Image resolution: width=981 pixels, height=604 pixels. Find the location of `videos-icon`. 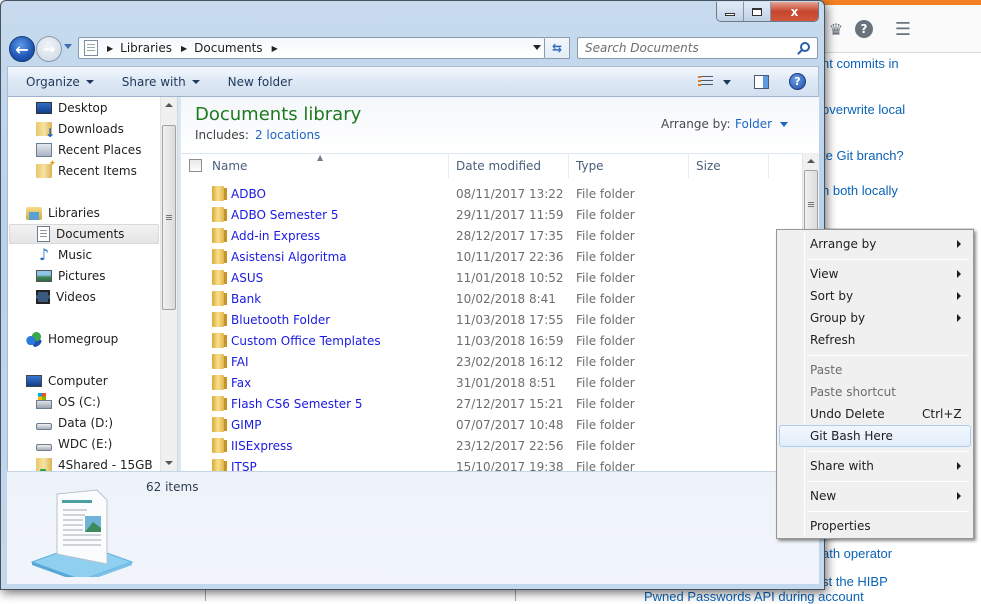

videos-icon is located at coordinates (43, 297).